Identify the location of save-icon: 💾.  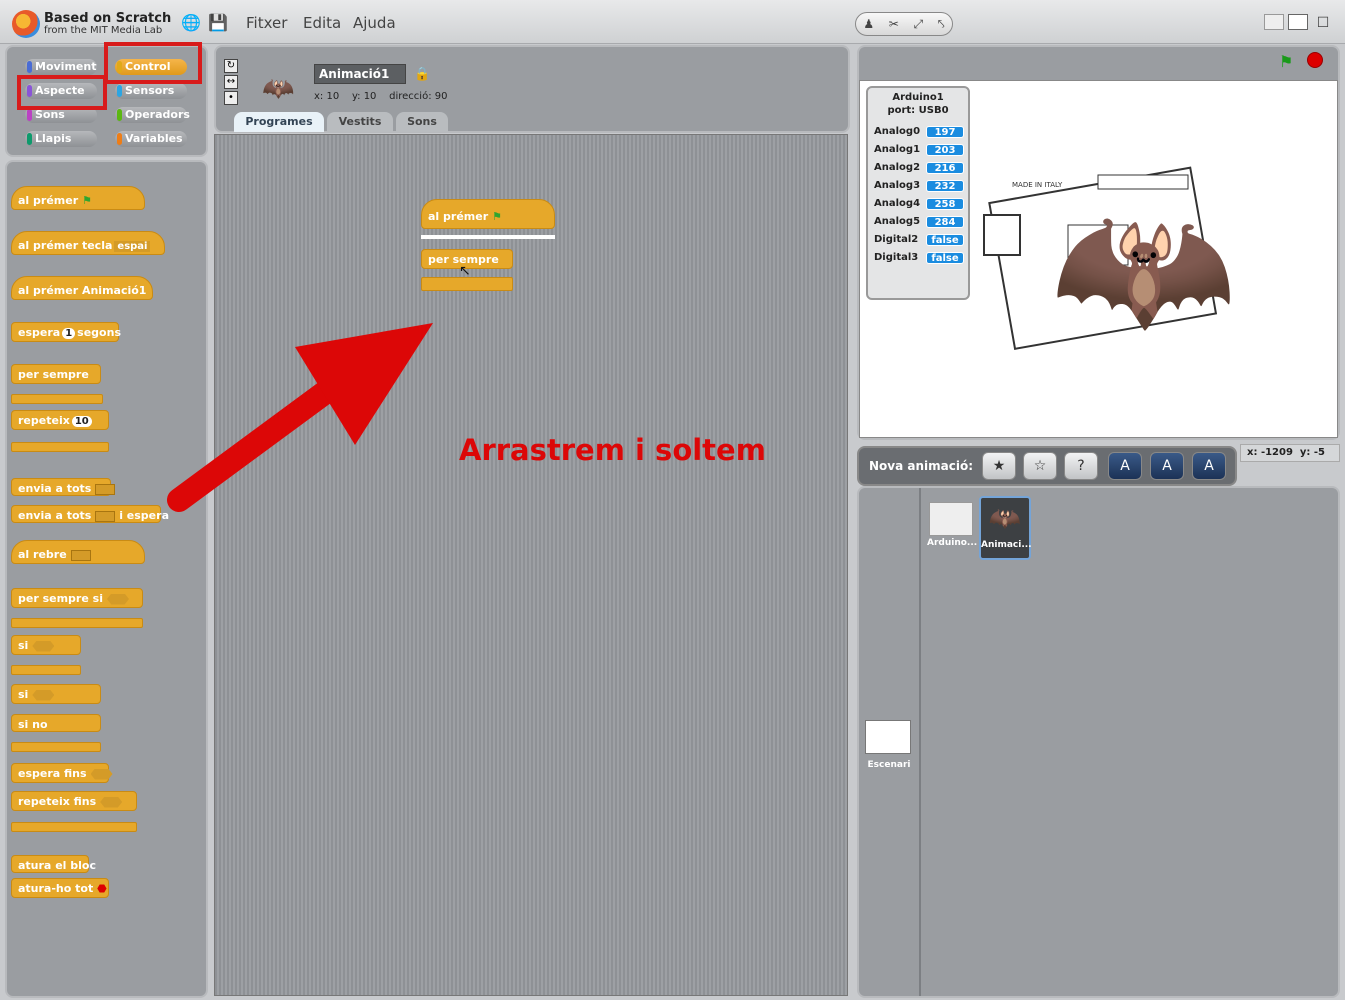
(218, 23).